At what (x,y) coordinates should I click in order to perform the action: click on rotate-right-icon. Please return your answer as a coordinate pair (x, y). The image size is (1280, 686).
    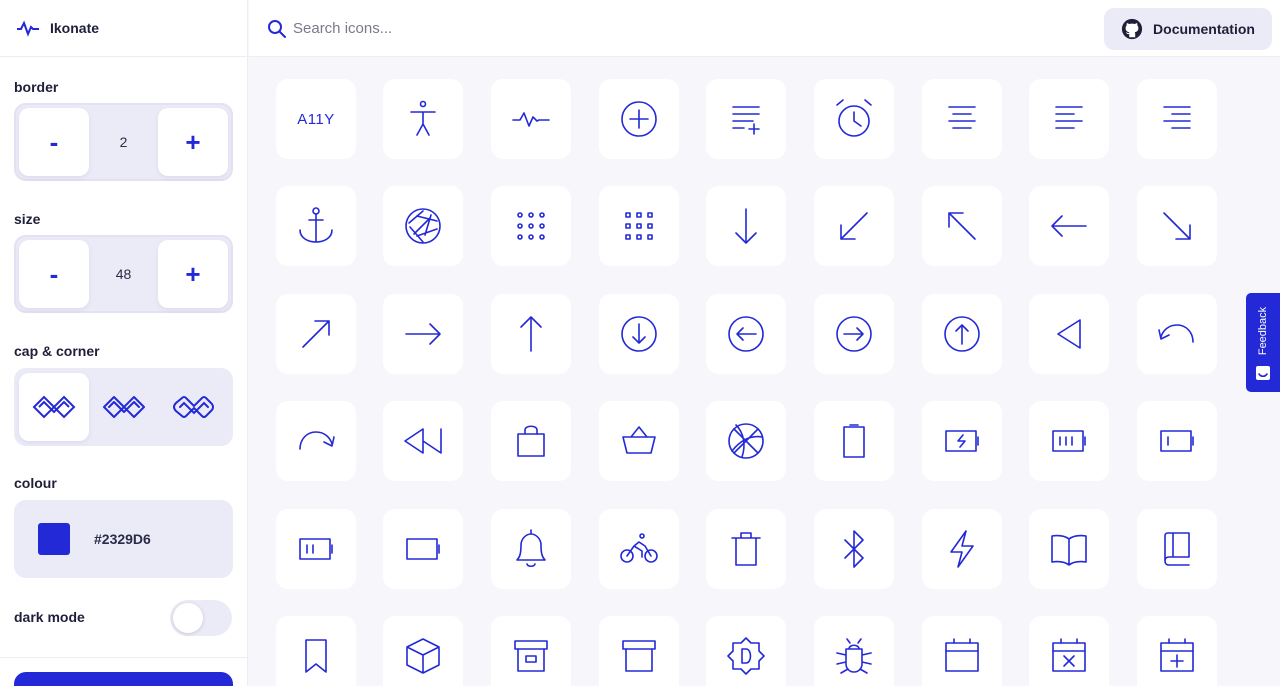
    Looking at the image, I should click on (317, 440).